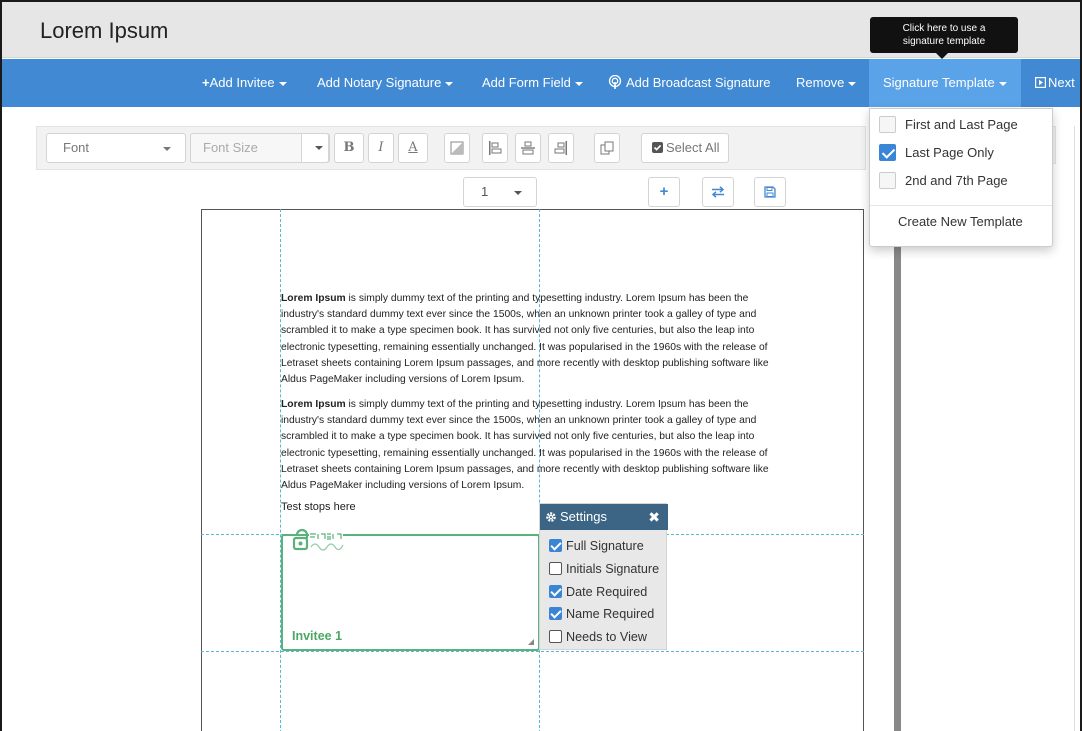 This screenshot has width=1082, height=731. Describe the element at coordinates (939, 82) in the screenshot. I see `signature-template-label: Signature Template` at that location.